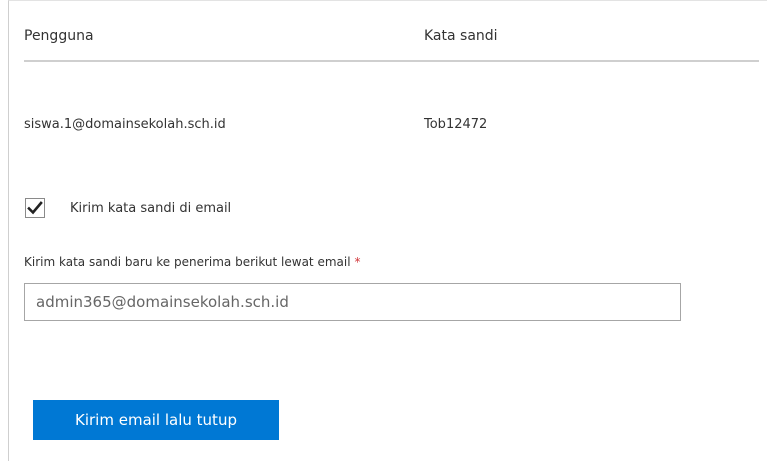 This screenshot has height=461, width=767. What do you see at coordinates (456, 124) in the screenshot?
I see `password-cell: Tob12472` at bounding box center [456, 124].